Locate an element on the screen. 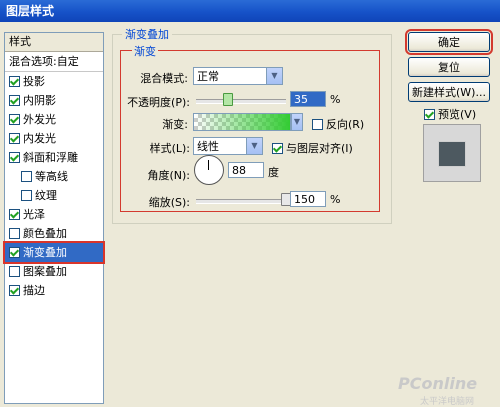  style-list-label: 等高线 is located at coordinates (51, 176).